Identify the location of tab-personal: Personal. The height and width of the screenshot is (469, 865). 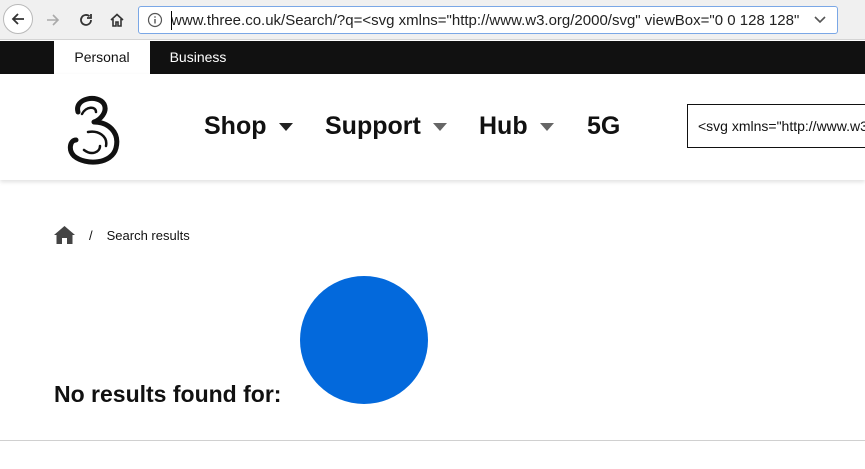
(102, 57).